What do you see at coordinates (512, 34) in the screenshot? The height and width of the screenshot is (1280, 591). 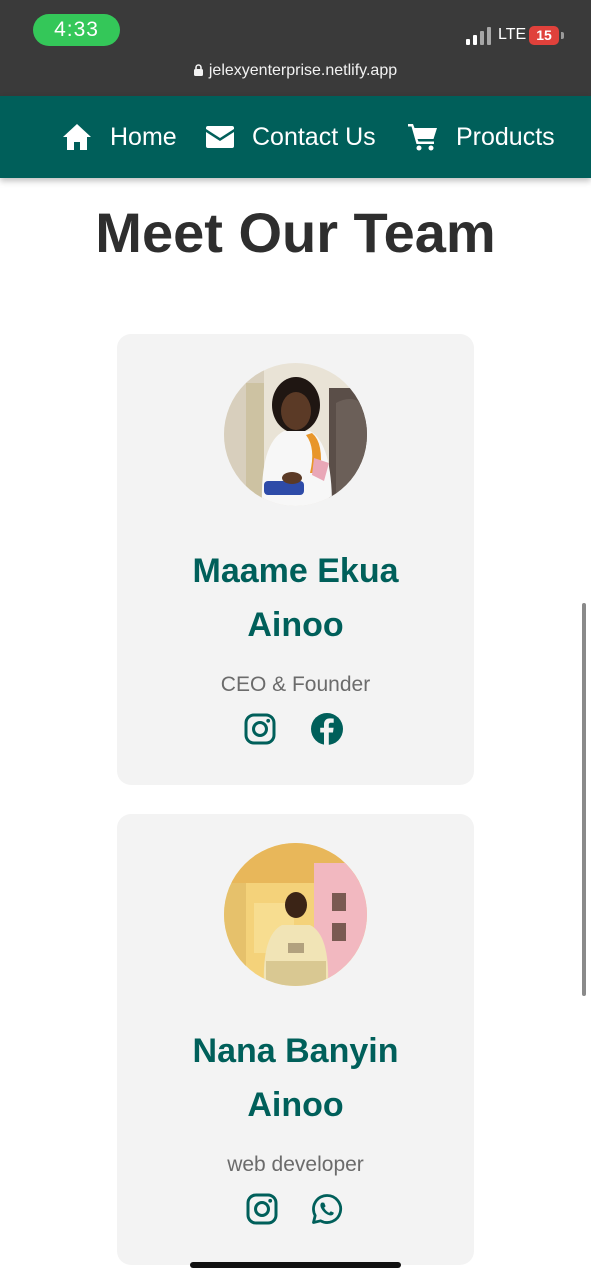 I see `network-label: LTE` at bounding box center [512, 34].